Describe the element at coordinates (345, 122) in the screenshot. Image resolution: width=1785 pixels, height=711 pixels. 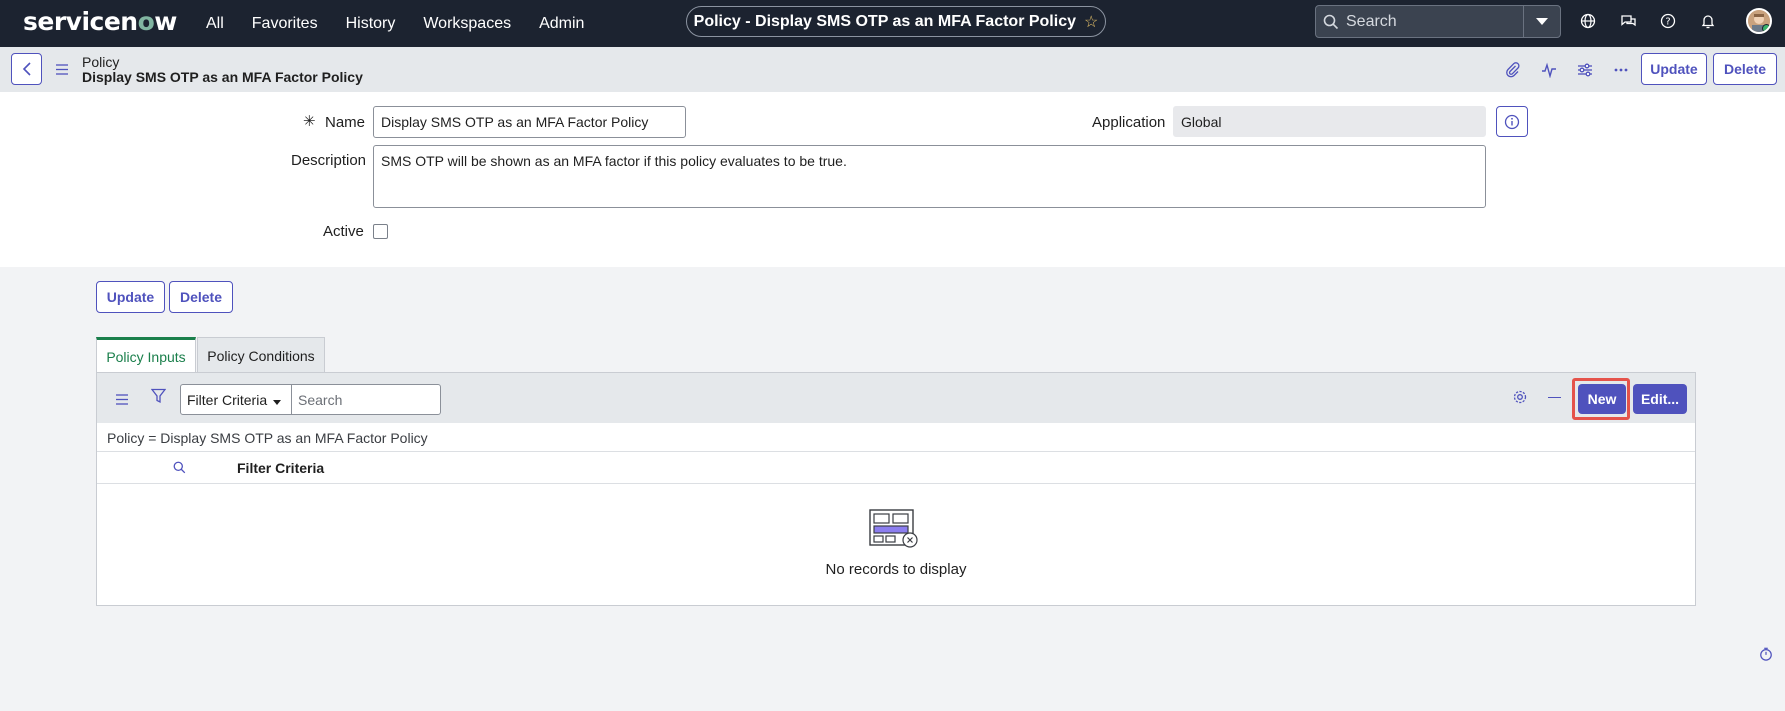
I see `name-label: Name` at that location.